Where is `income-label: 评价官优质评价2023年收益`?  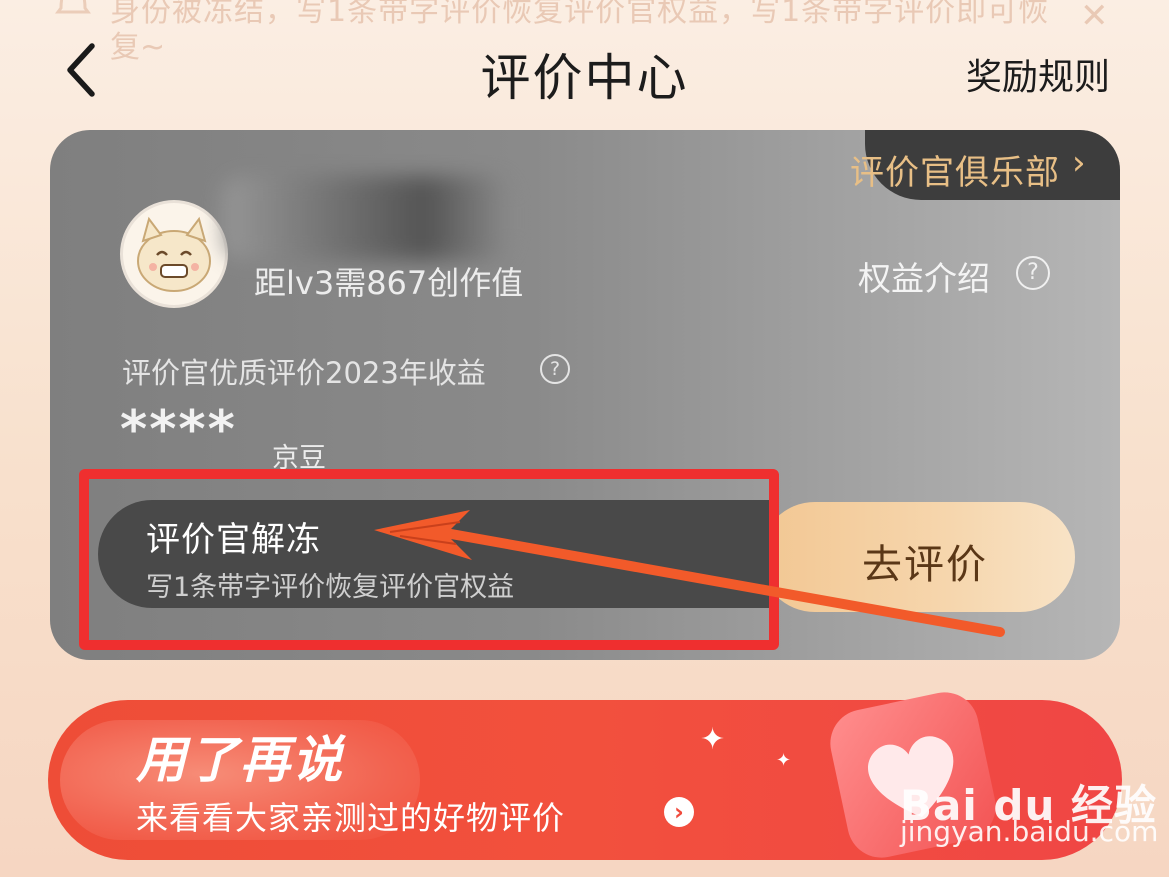 income-label: 评价官优质评价2023年收益 is located at coordinates (304, 373).